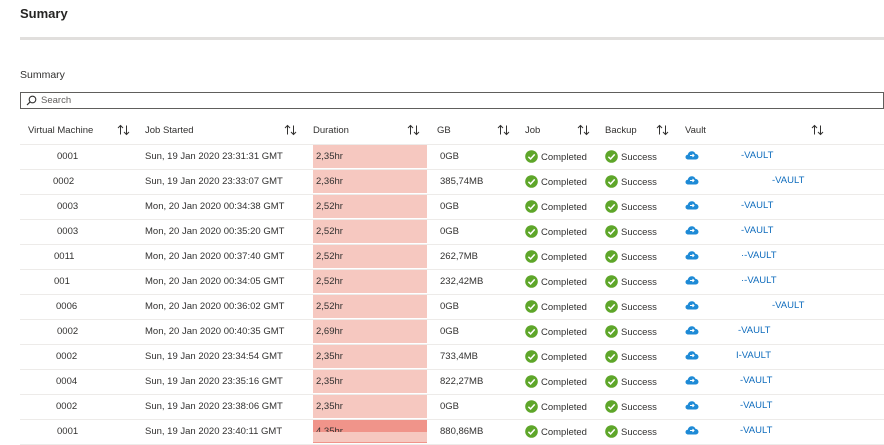 The width and height of the screenshot is (884, 445). I want to click on job-started: Mon, 20 Jan 2020 00:40:35 GMT, so click(215, 331).